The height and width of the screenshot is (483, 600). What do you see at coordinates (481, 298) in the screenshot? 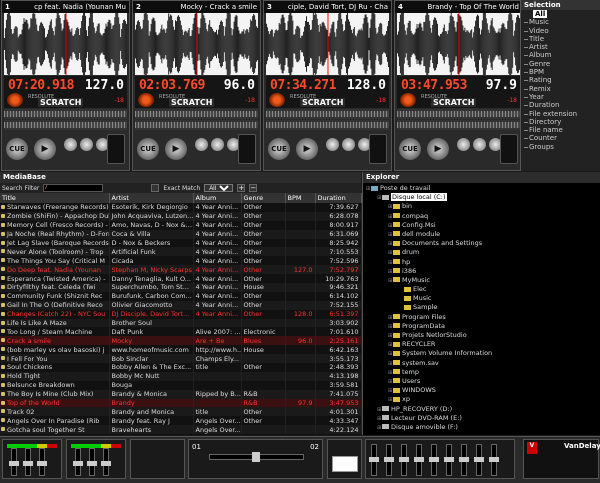
I see `tree-item: Music` at bounding box center [481, 298].